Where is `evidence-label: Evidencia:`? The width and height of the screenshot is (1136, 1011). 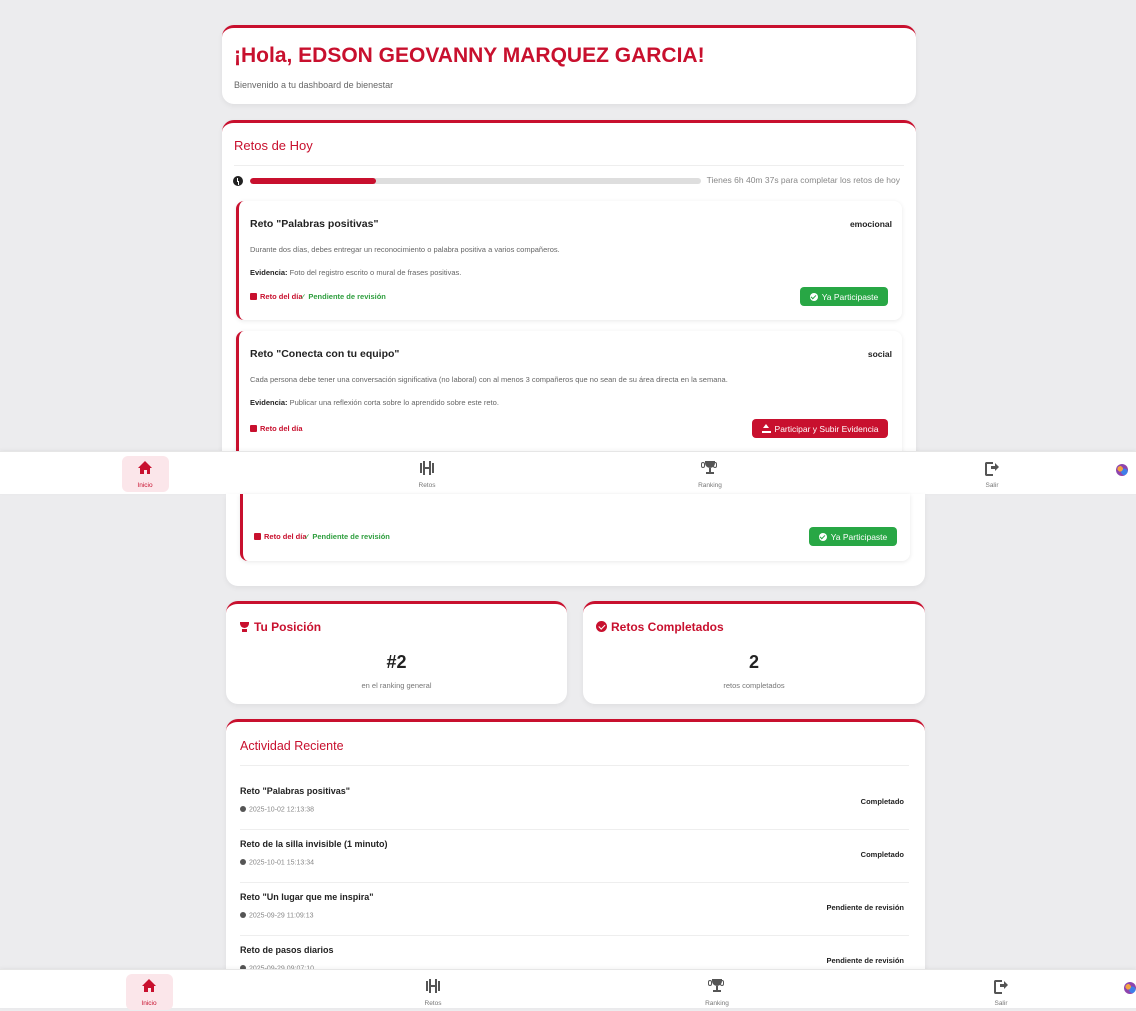 evidence-label: Evidencia: is located at coordinates (269, 402).